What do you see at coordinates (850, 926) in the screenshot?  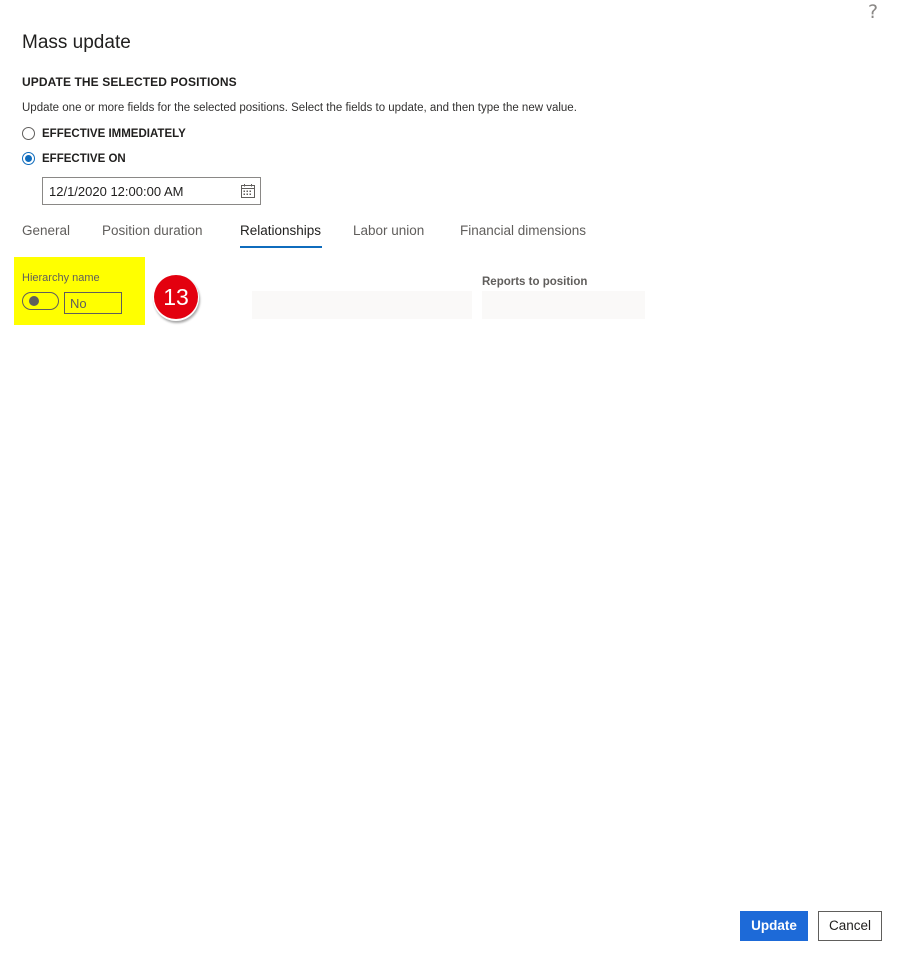 I see `cancel-button: Cancel` at bounding box center [850, 926].